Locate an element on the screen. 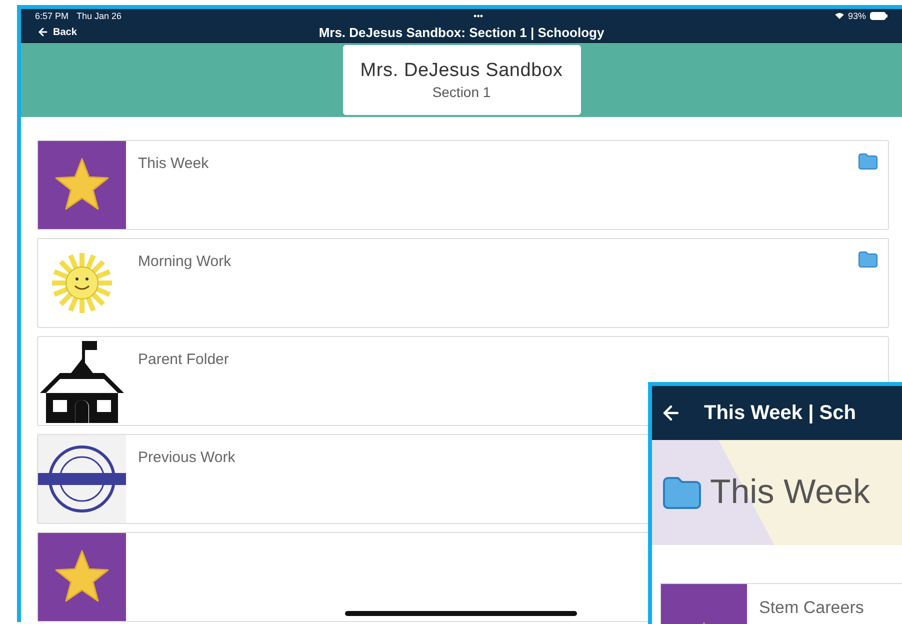 This screenshot has width=902, height=624. inset-folder-title: This Week is located at coordinates (790, 492).